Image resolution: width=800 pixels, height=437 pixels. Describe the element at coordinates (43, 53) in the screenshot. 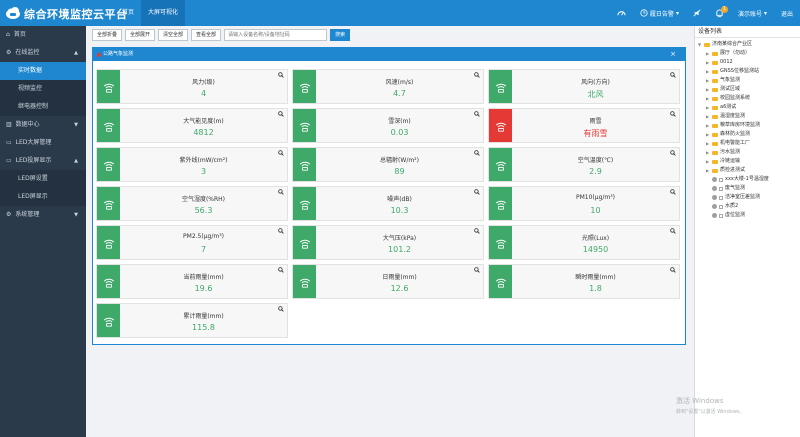

I see `sidebar-item-online-monitoring: ⚙ 在线监控 ▲` at that location.